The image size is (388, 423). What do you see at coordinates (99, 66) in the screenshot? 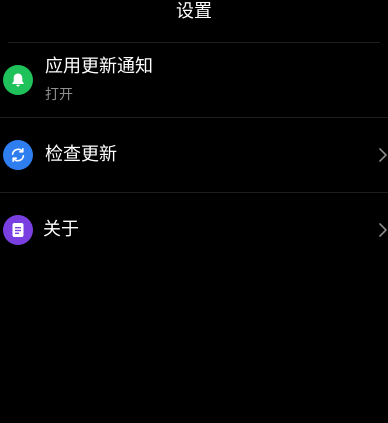
I see `notification-setting-label: 应用更新通知` at bounding box center [99, 66].